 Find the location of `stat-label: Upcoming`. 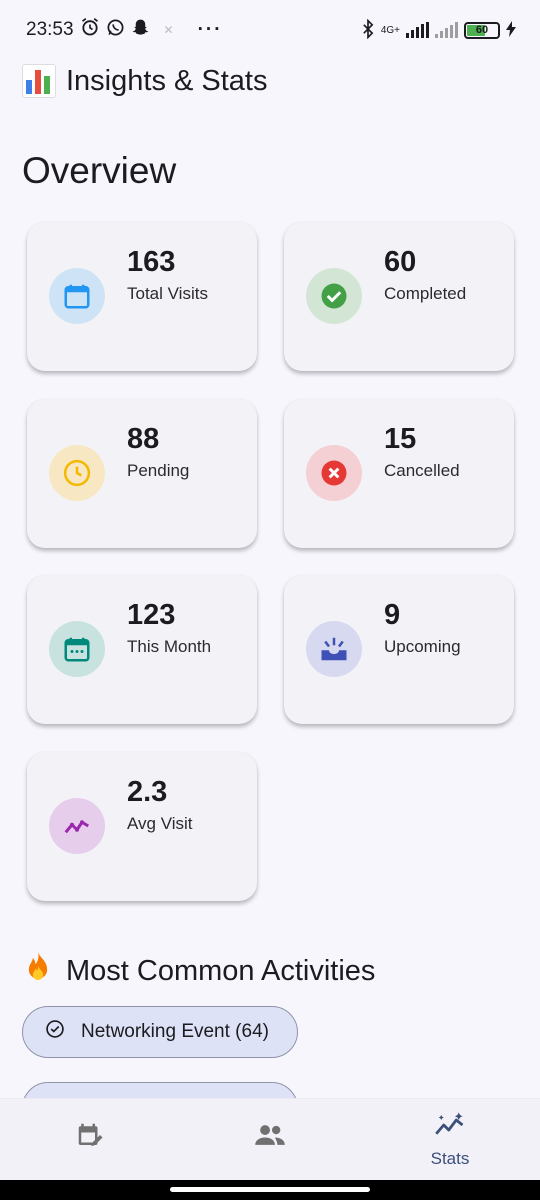

stat-label: Upcoming is located at coordinates (422, 646).